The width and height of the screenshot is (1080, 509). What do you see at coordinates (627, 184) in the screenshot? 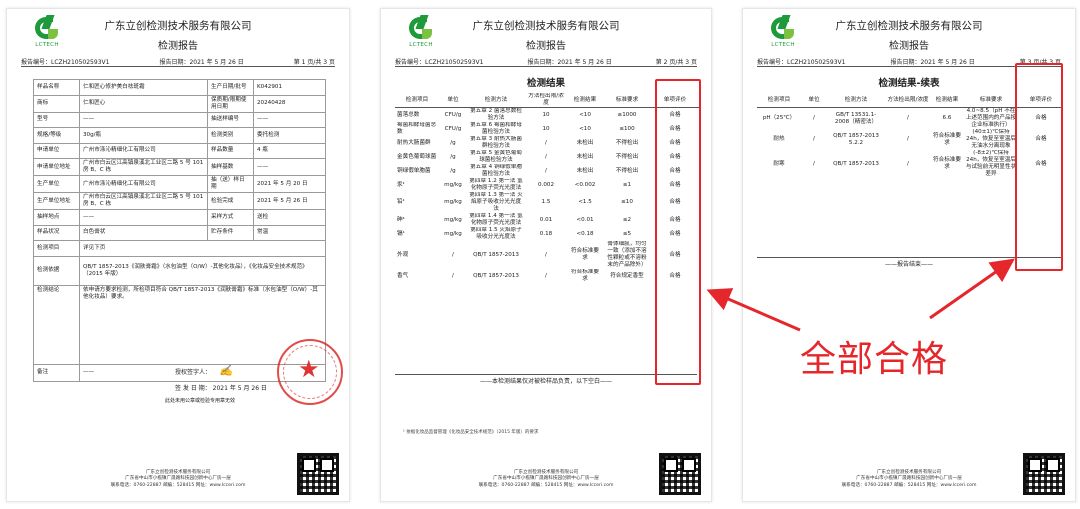
I see `table-cell: ≤1` at bounding box center [627, 184].